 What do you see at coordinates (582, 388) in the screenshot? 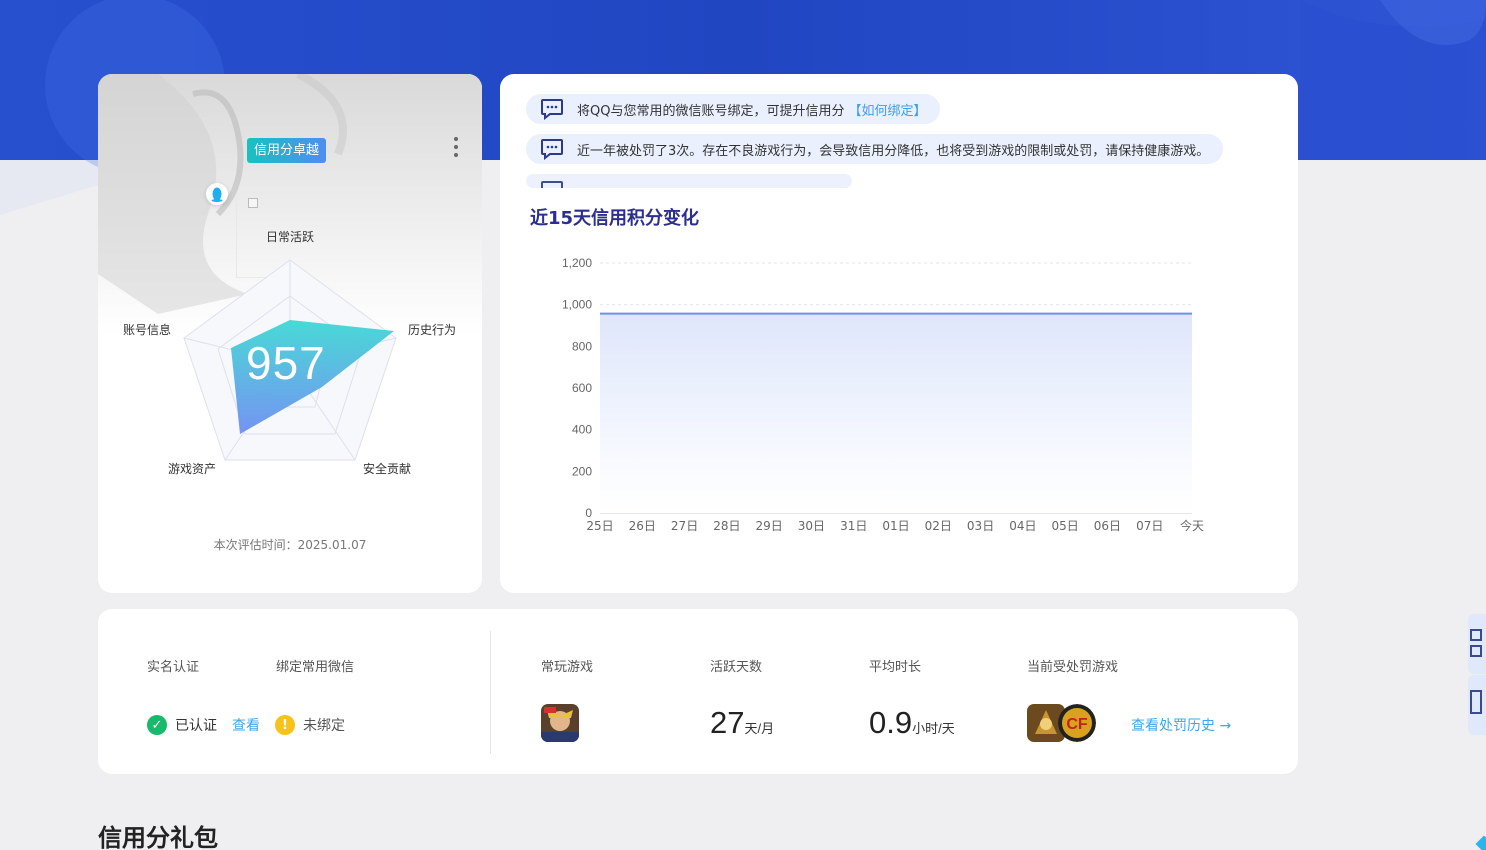
I see `y-tick-label: 600` at bounding box center [582, 388].